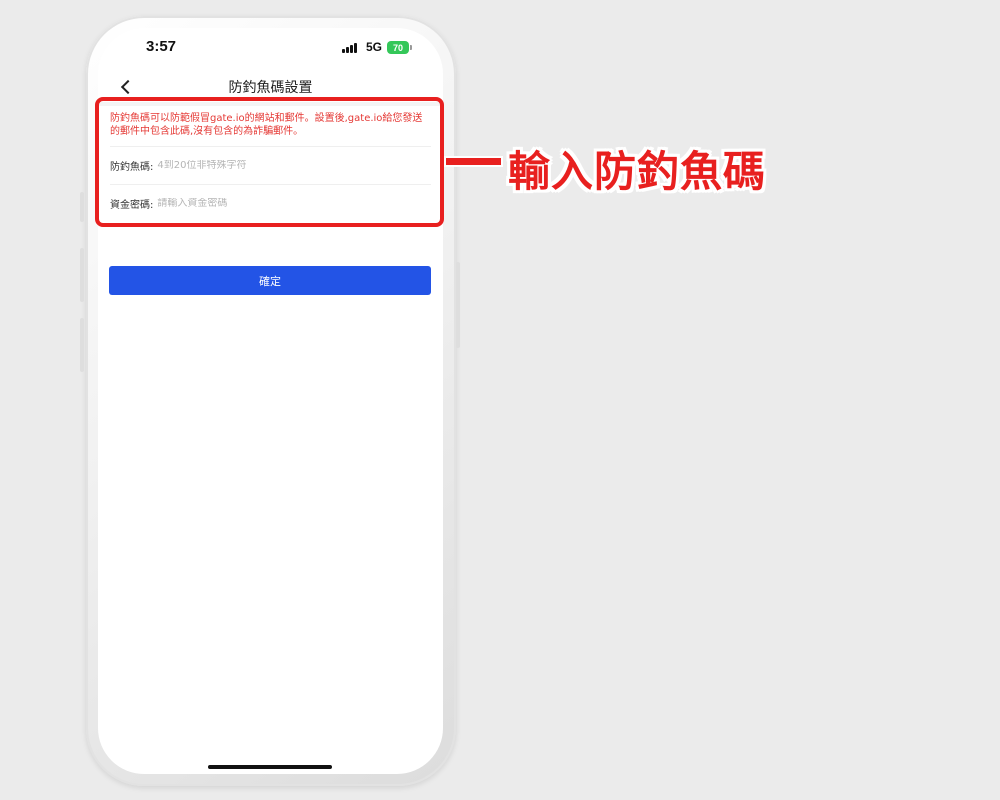 Image resolution: width=1000 pixels, height=800 pixels. What do you see at coordinates (270, 48) in the screenshot?
I see `status-bar: 3:57 5G 70` at bounding box center [270, 48].